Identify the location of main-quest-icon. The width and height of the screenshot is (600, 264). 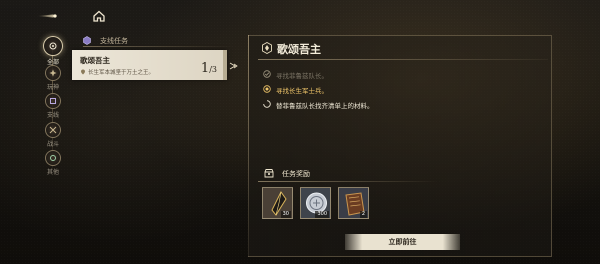
(53, 73).